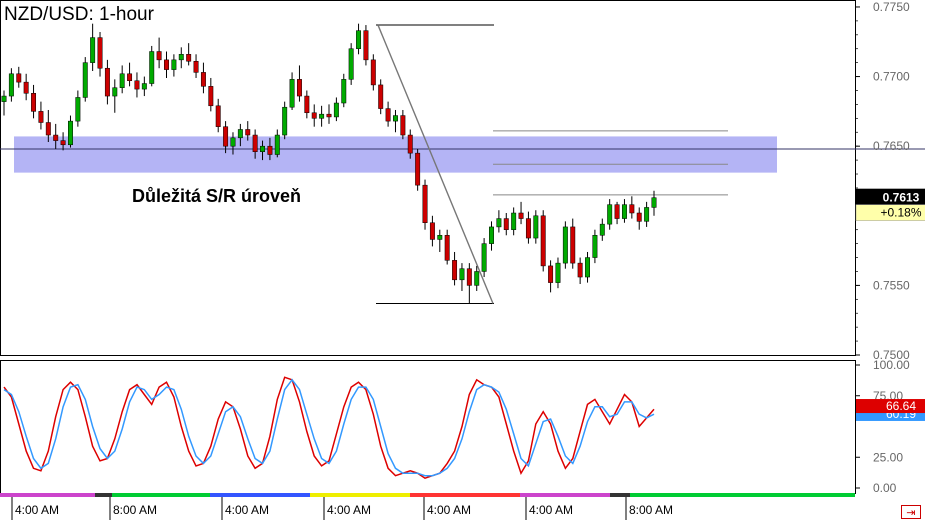 The width and height of the screenshot is (925, 526). What do you see at coordinates (888, 457) in the screenshot?
I see `stoch-tick-label: 25.00` at bounding box center [888, 457].